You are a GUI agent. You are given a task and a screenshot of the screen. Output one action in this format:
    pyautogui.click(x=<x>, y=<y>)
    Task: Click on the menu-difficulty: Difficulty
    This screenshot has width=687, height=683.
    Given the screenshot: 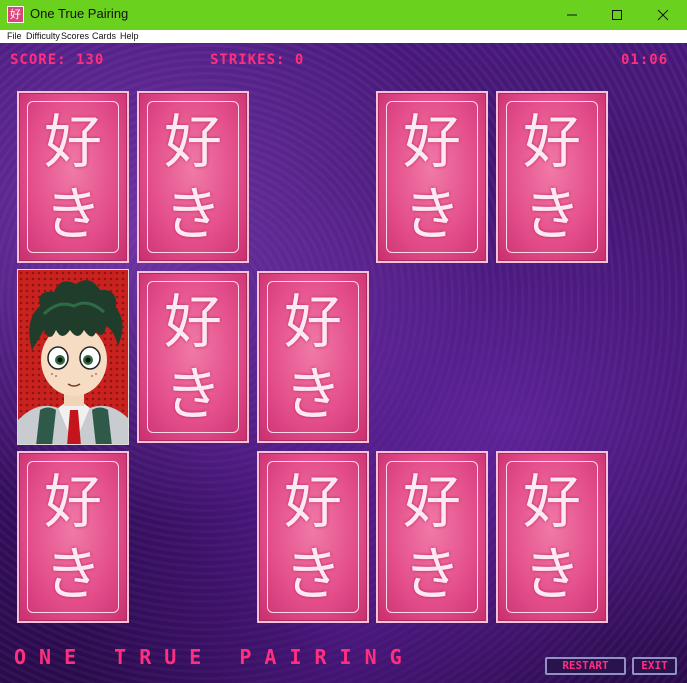 What is the action you would take?
    pyautogui.click(x=43, y=36)
    